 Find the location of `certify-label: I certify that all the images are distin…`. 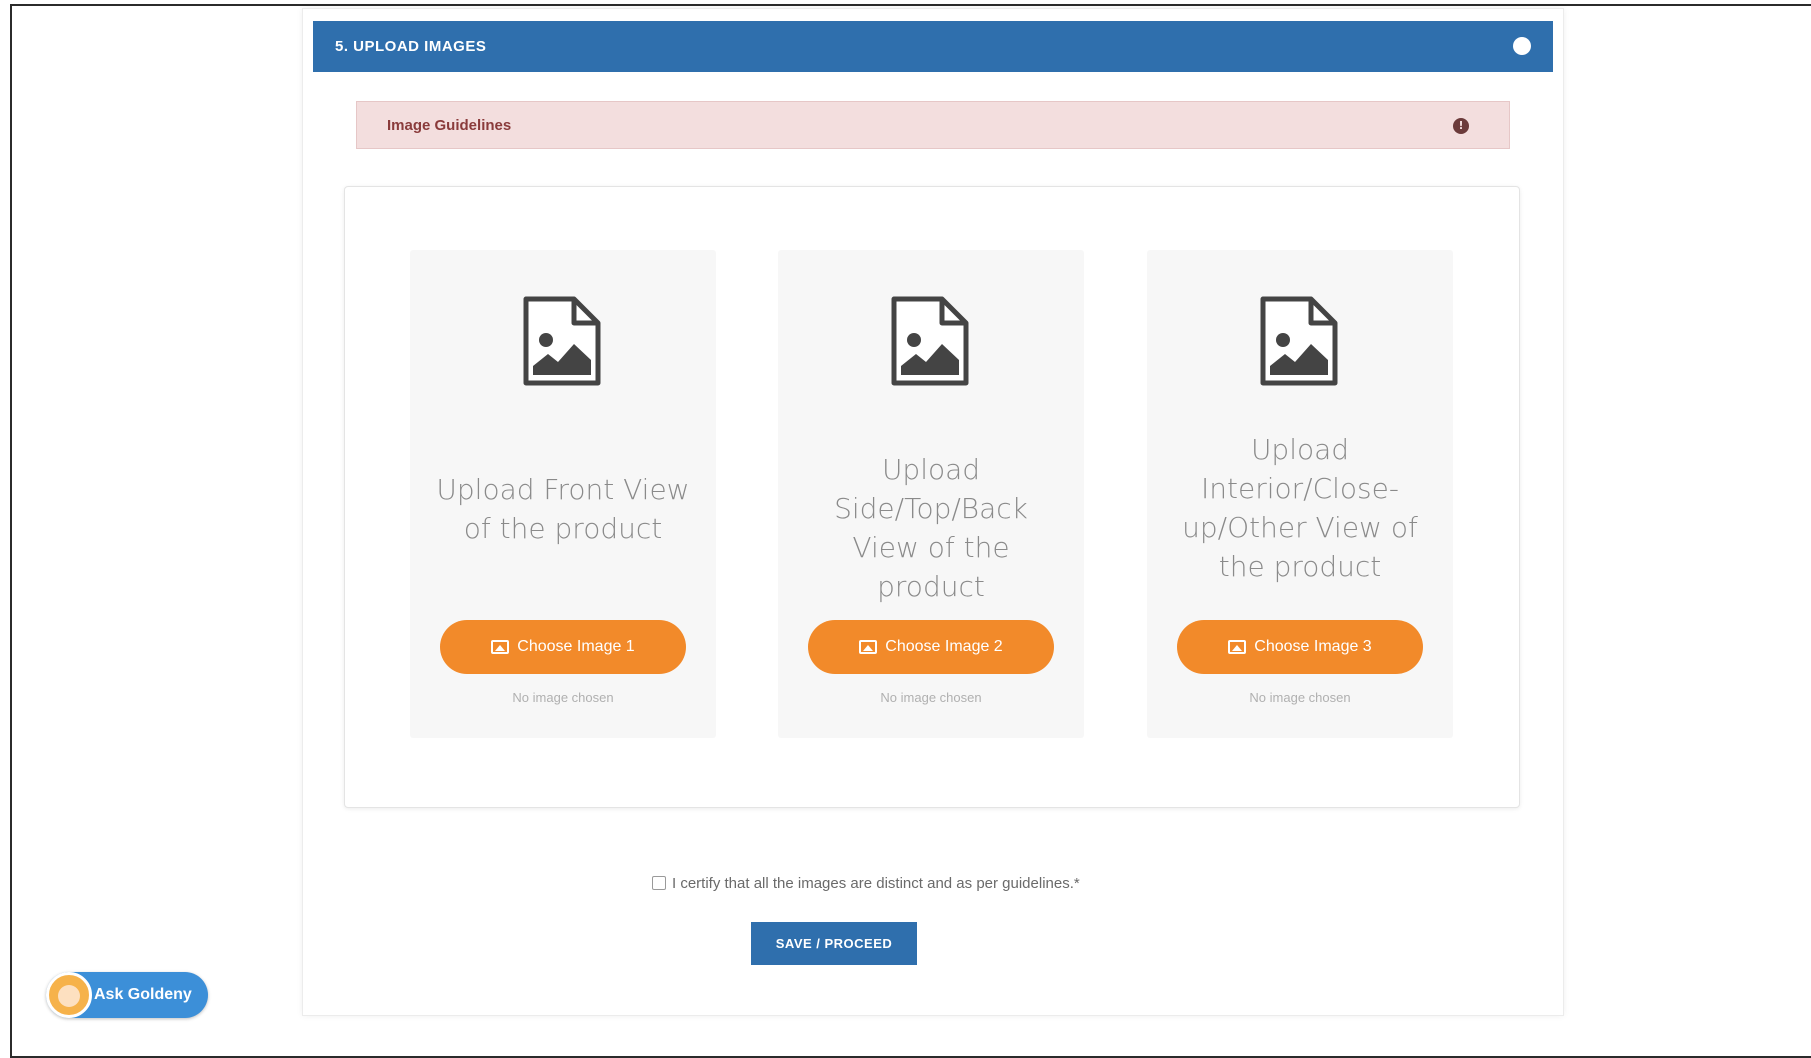

certify-label: I certify that all the images are distin… is located at coordinates (876, 883).